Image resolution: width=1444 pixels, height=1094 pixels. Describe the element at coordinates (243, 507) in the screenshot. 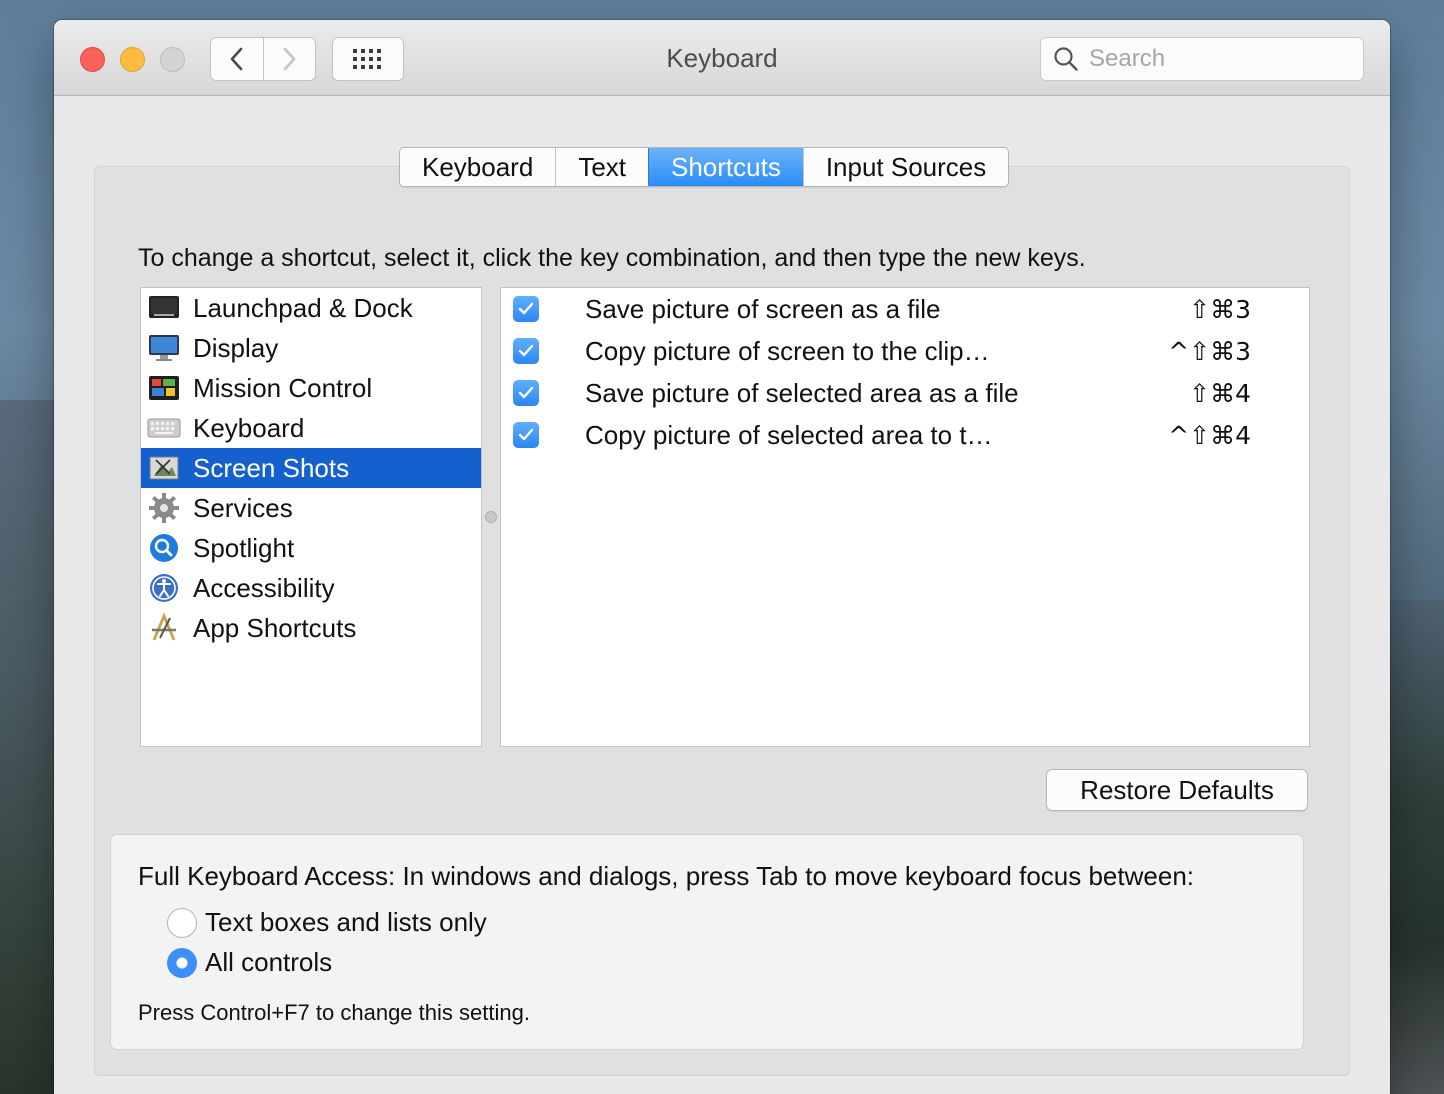

I see `category-label: Services` at that location.